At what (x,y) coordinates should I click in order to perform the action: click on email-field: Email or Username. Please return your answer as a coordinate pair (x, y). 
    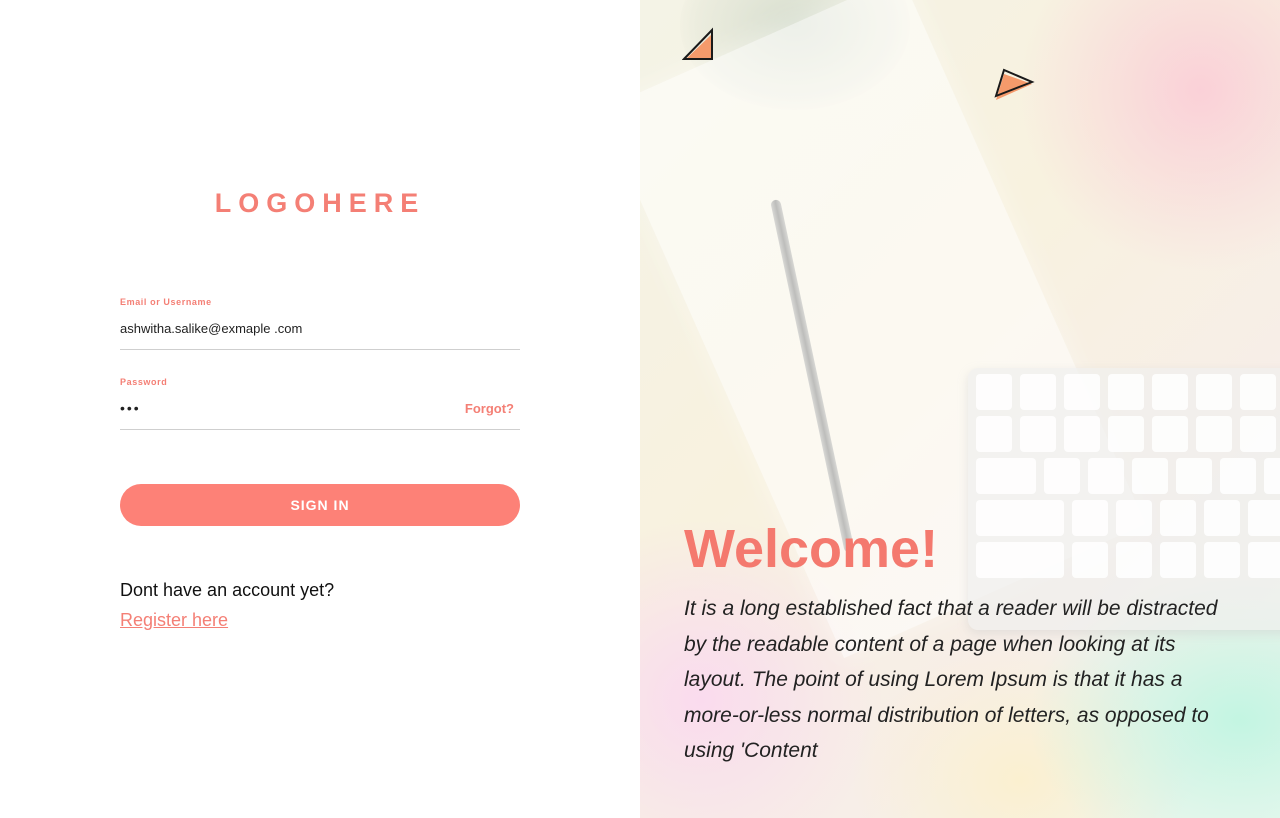
    Looking at the image, I should click on (320, 323).